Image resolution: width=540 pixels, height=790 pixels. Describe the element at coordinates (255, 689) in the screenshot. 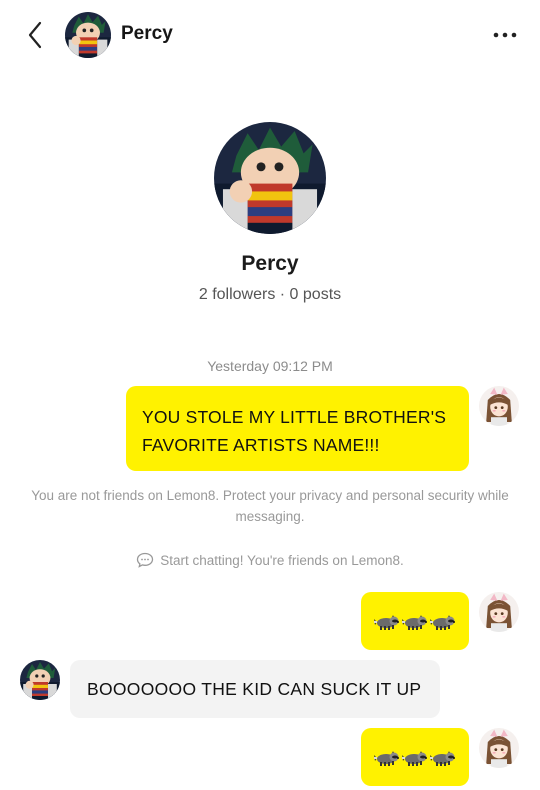

I see `message-bubble-received: BOOOOOOO THE KID CAN SUCK IT UP` at that location.